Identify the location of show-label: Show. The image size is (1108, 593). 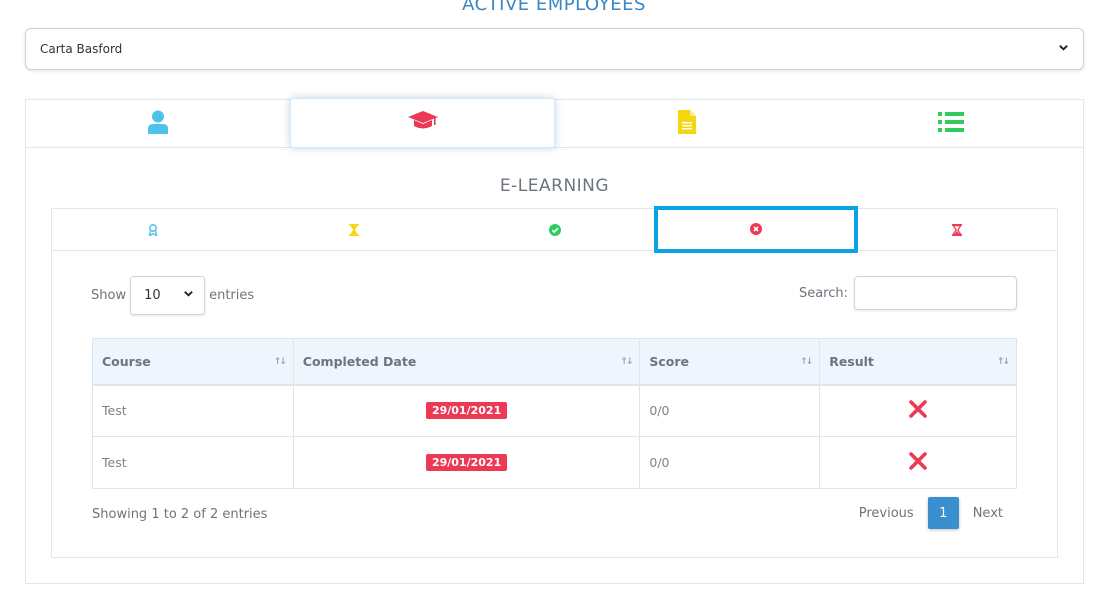
(109, 295).